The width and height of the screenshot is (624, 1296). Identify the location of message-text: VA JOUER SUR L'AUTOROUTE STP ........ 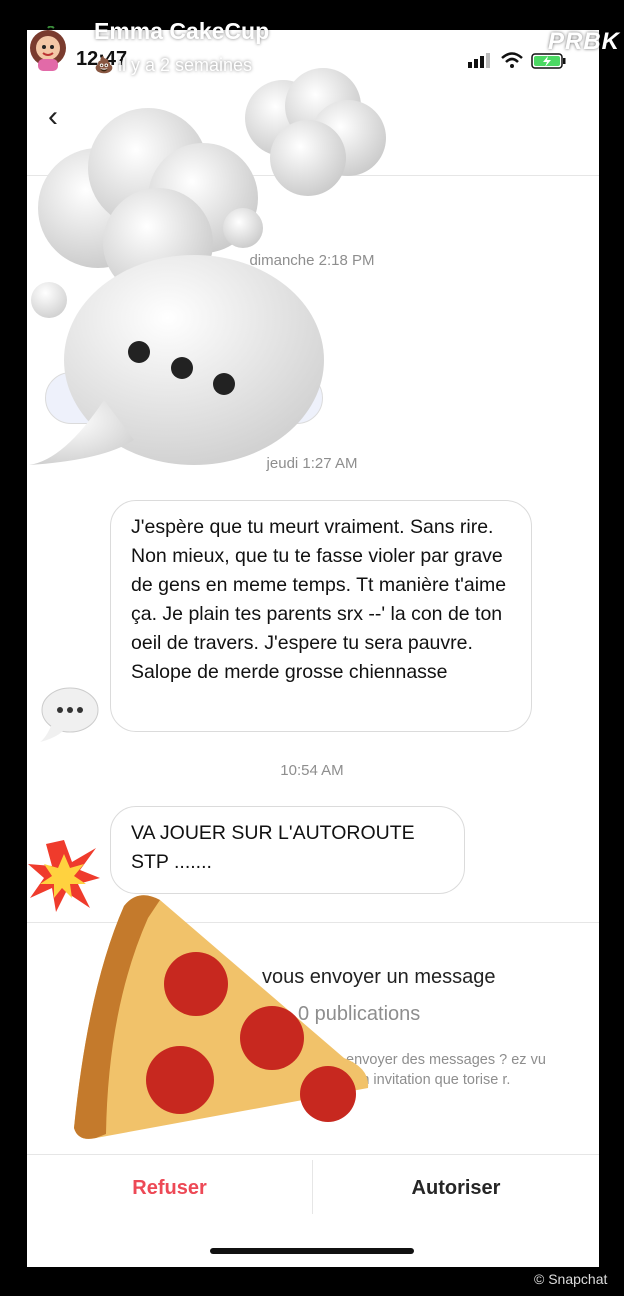
(273, 847).